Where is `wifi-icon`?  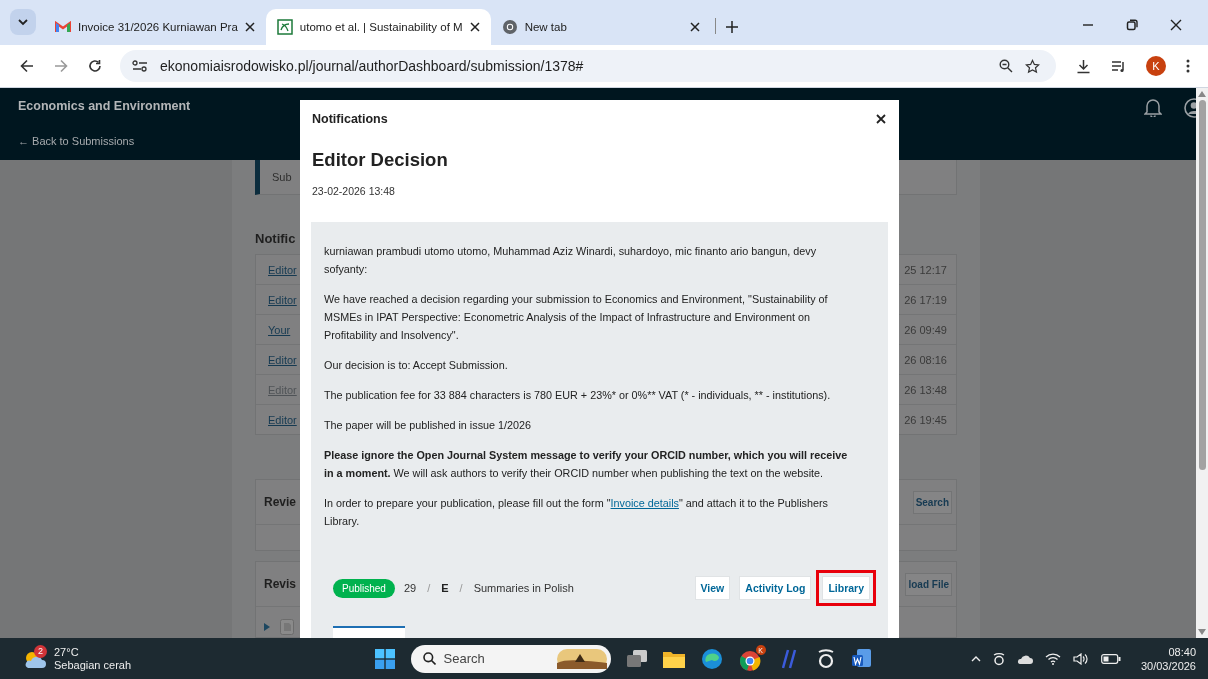 wifi-icon is located at coordinates (1052, 658).